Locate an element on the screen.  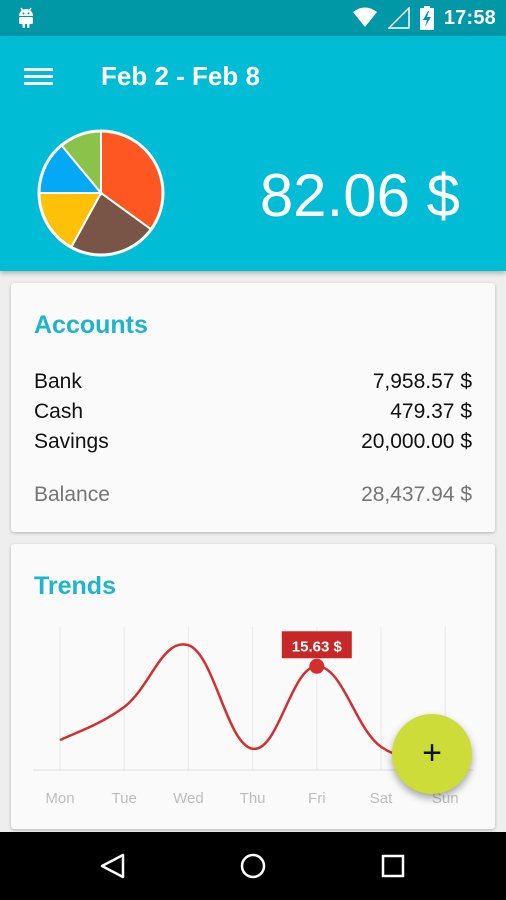
home-button is located at coordinates (253, 866).